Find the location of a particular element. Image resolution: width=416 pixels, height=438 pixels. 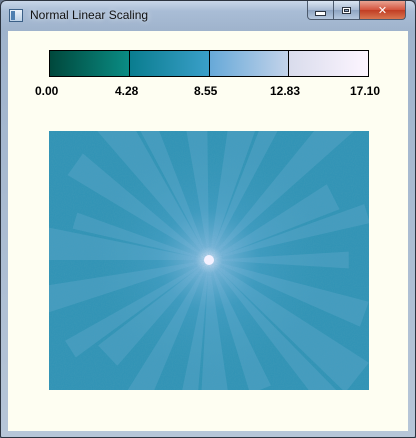

maximize-icon is located at coordinates (346, 10).